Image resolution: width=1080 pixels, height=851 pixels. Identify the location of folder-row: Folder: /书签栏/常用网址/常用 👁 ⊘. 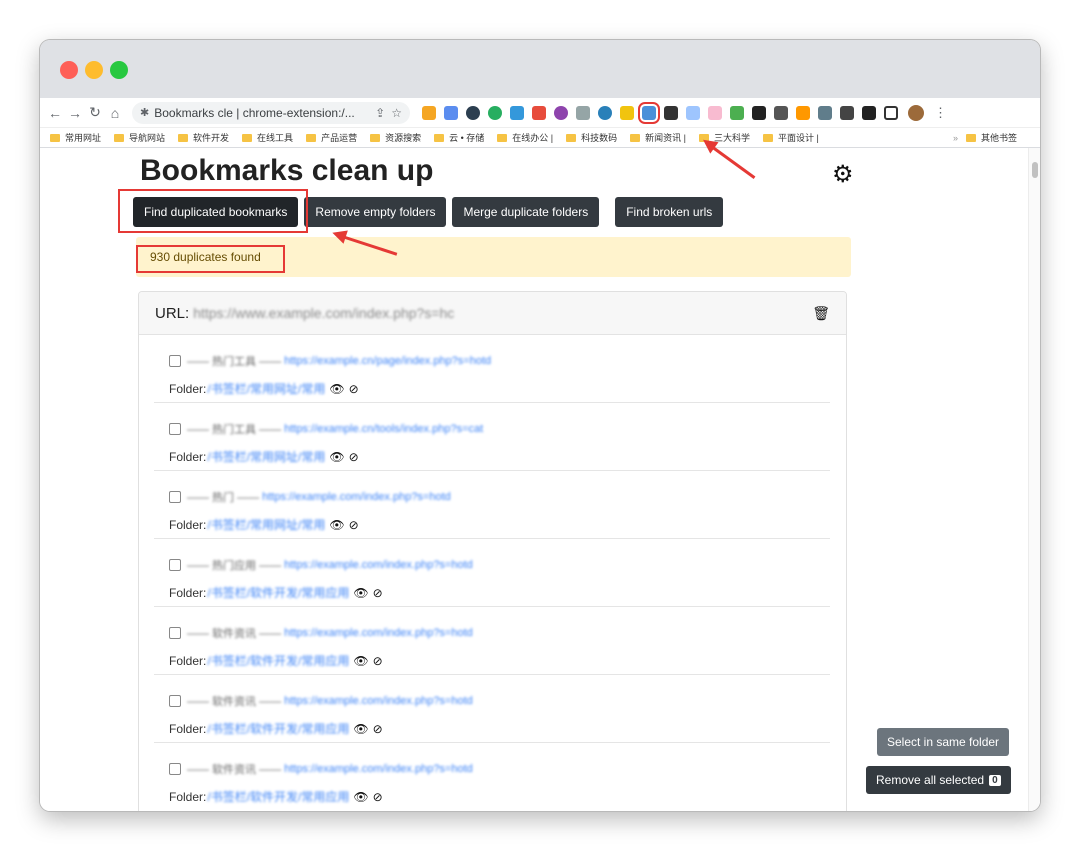
(264, 524).